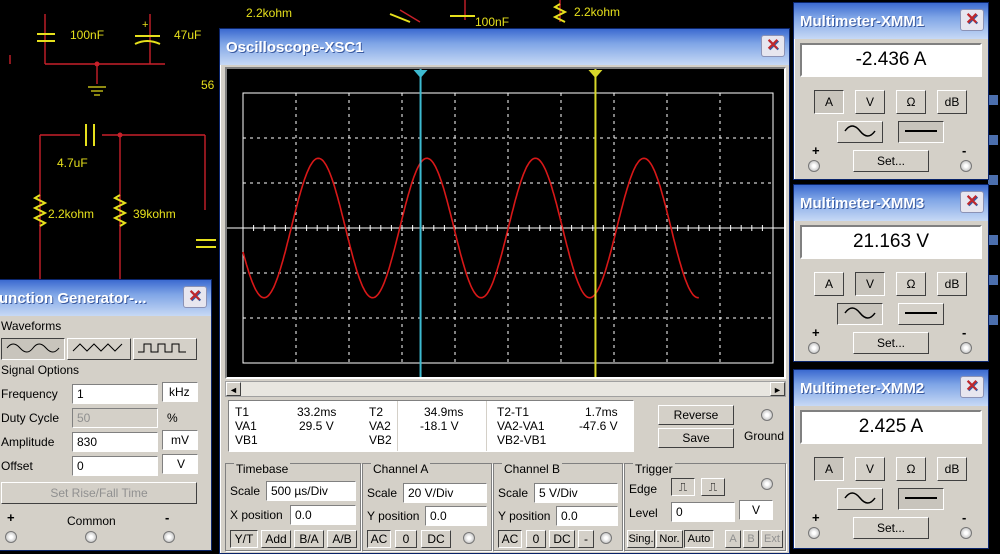 This screenshot has height=554, width=1000. What do you see at coordinates (699, 539) in the screenshot?
I see `auto-trigger-button: Auto` at bounding box center [699, 539].